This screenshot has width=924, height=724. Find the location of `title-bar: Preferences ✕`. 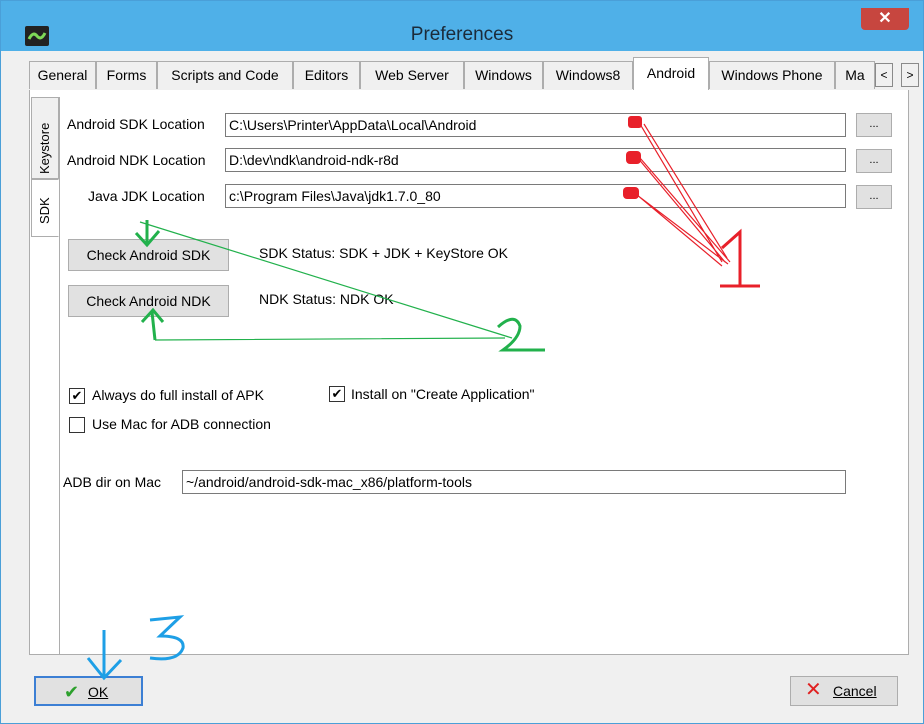

title-bar: Preferences ✕ is located at coordinates (462, 26).